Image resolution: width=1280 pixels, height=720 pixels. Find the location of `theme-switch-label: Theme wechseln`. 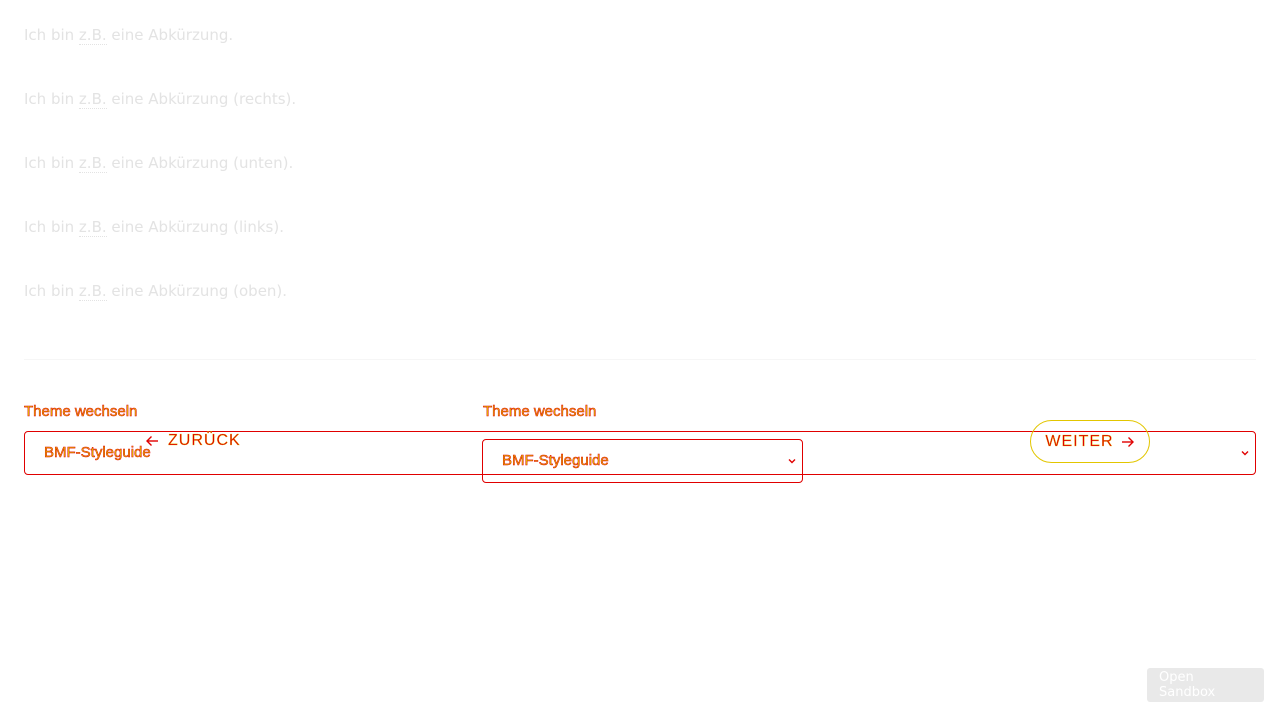

theme-switch-label: Theme wechseln is located at coordinates (81, 412).